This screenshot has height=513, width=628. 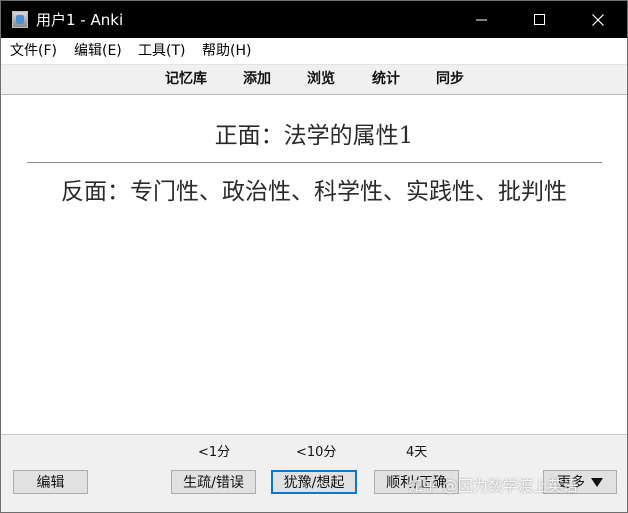 What do you see at coordinates (314, 51) in the screenshot?
I see `menu-bar: 文件(F) 编辑(E) 工具(T) 帮助(H)` at bounding box center [314, 51].